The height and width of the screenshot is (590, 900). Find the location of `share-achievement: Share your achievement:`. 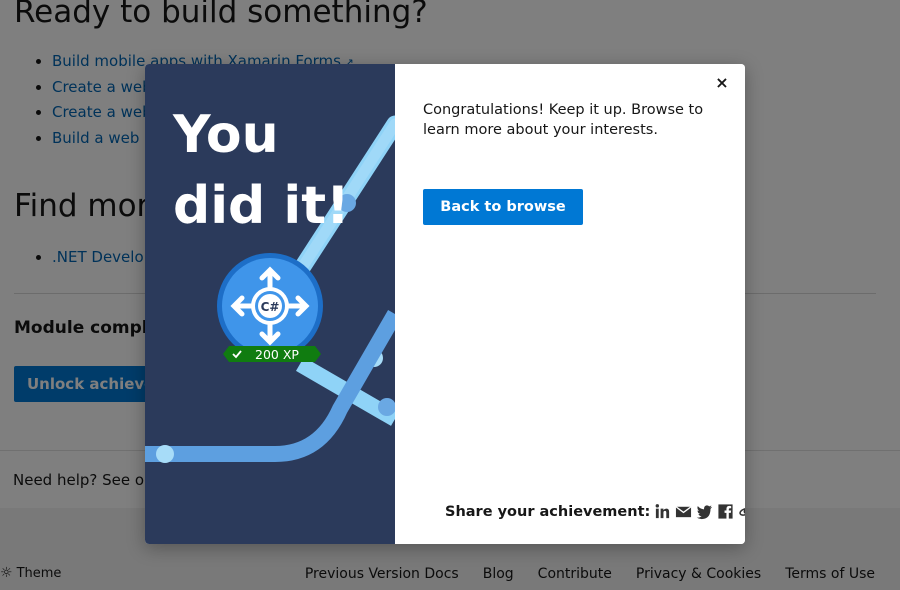

share-achievement: Share your achievement: is located at coordinates (595, 511).